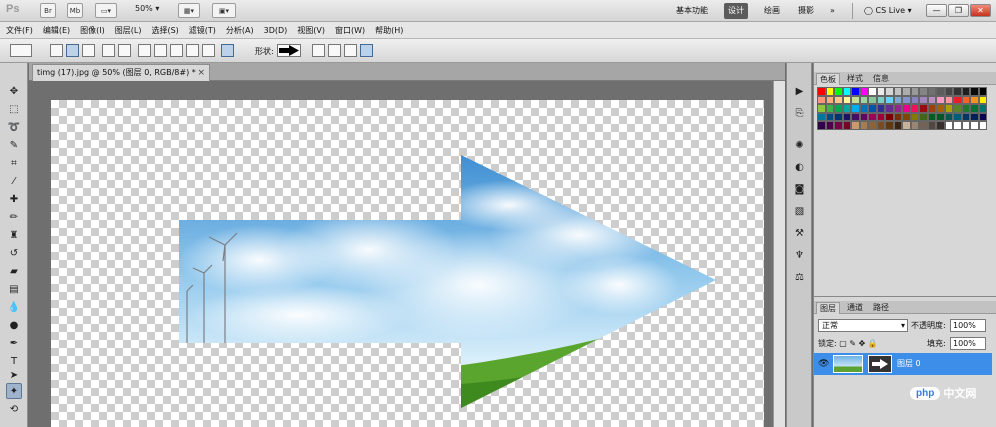 This screenshot has height=427, width=996. Describe the element at coordinates (14, 199) in the screenshot. I see `healing-brush-icon: ✚` at that location.